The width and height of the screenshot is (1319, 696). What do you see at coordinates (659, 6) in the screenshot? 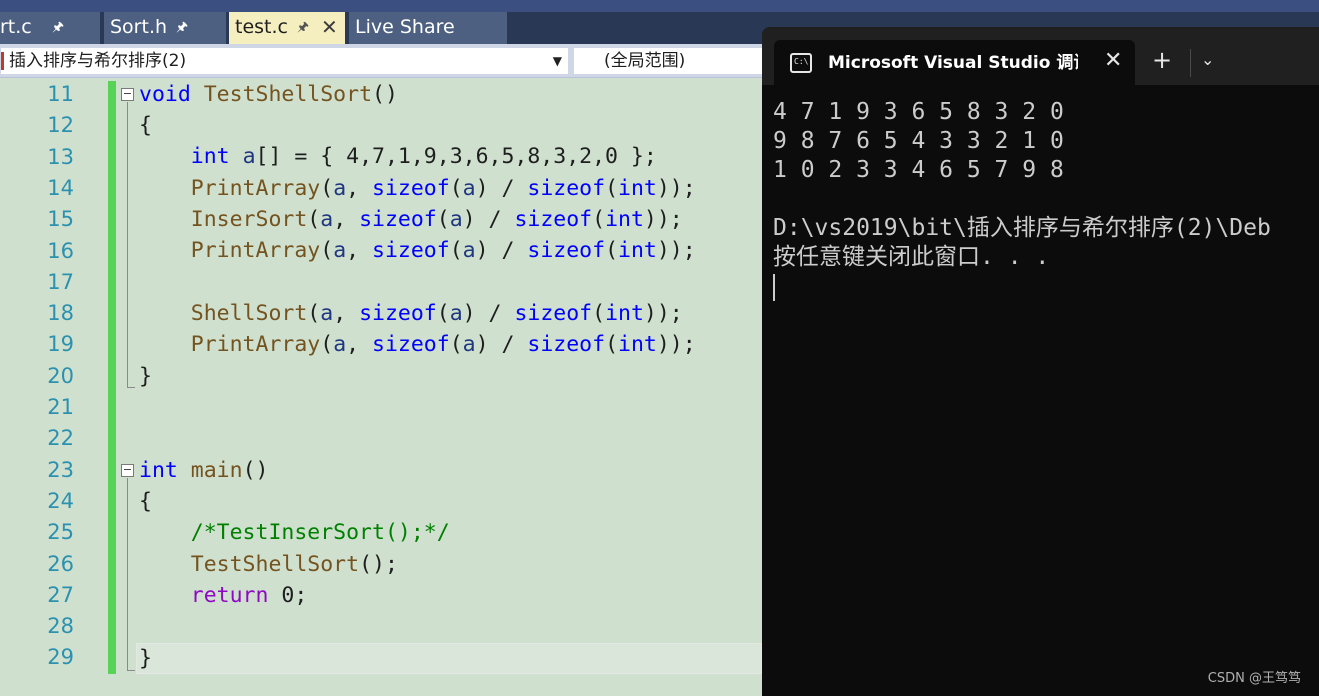
I see `tab-bar-top-strip` at bounding box center [659, 6].